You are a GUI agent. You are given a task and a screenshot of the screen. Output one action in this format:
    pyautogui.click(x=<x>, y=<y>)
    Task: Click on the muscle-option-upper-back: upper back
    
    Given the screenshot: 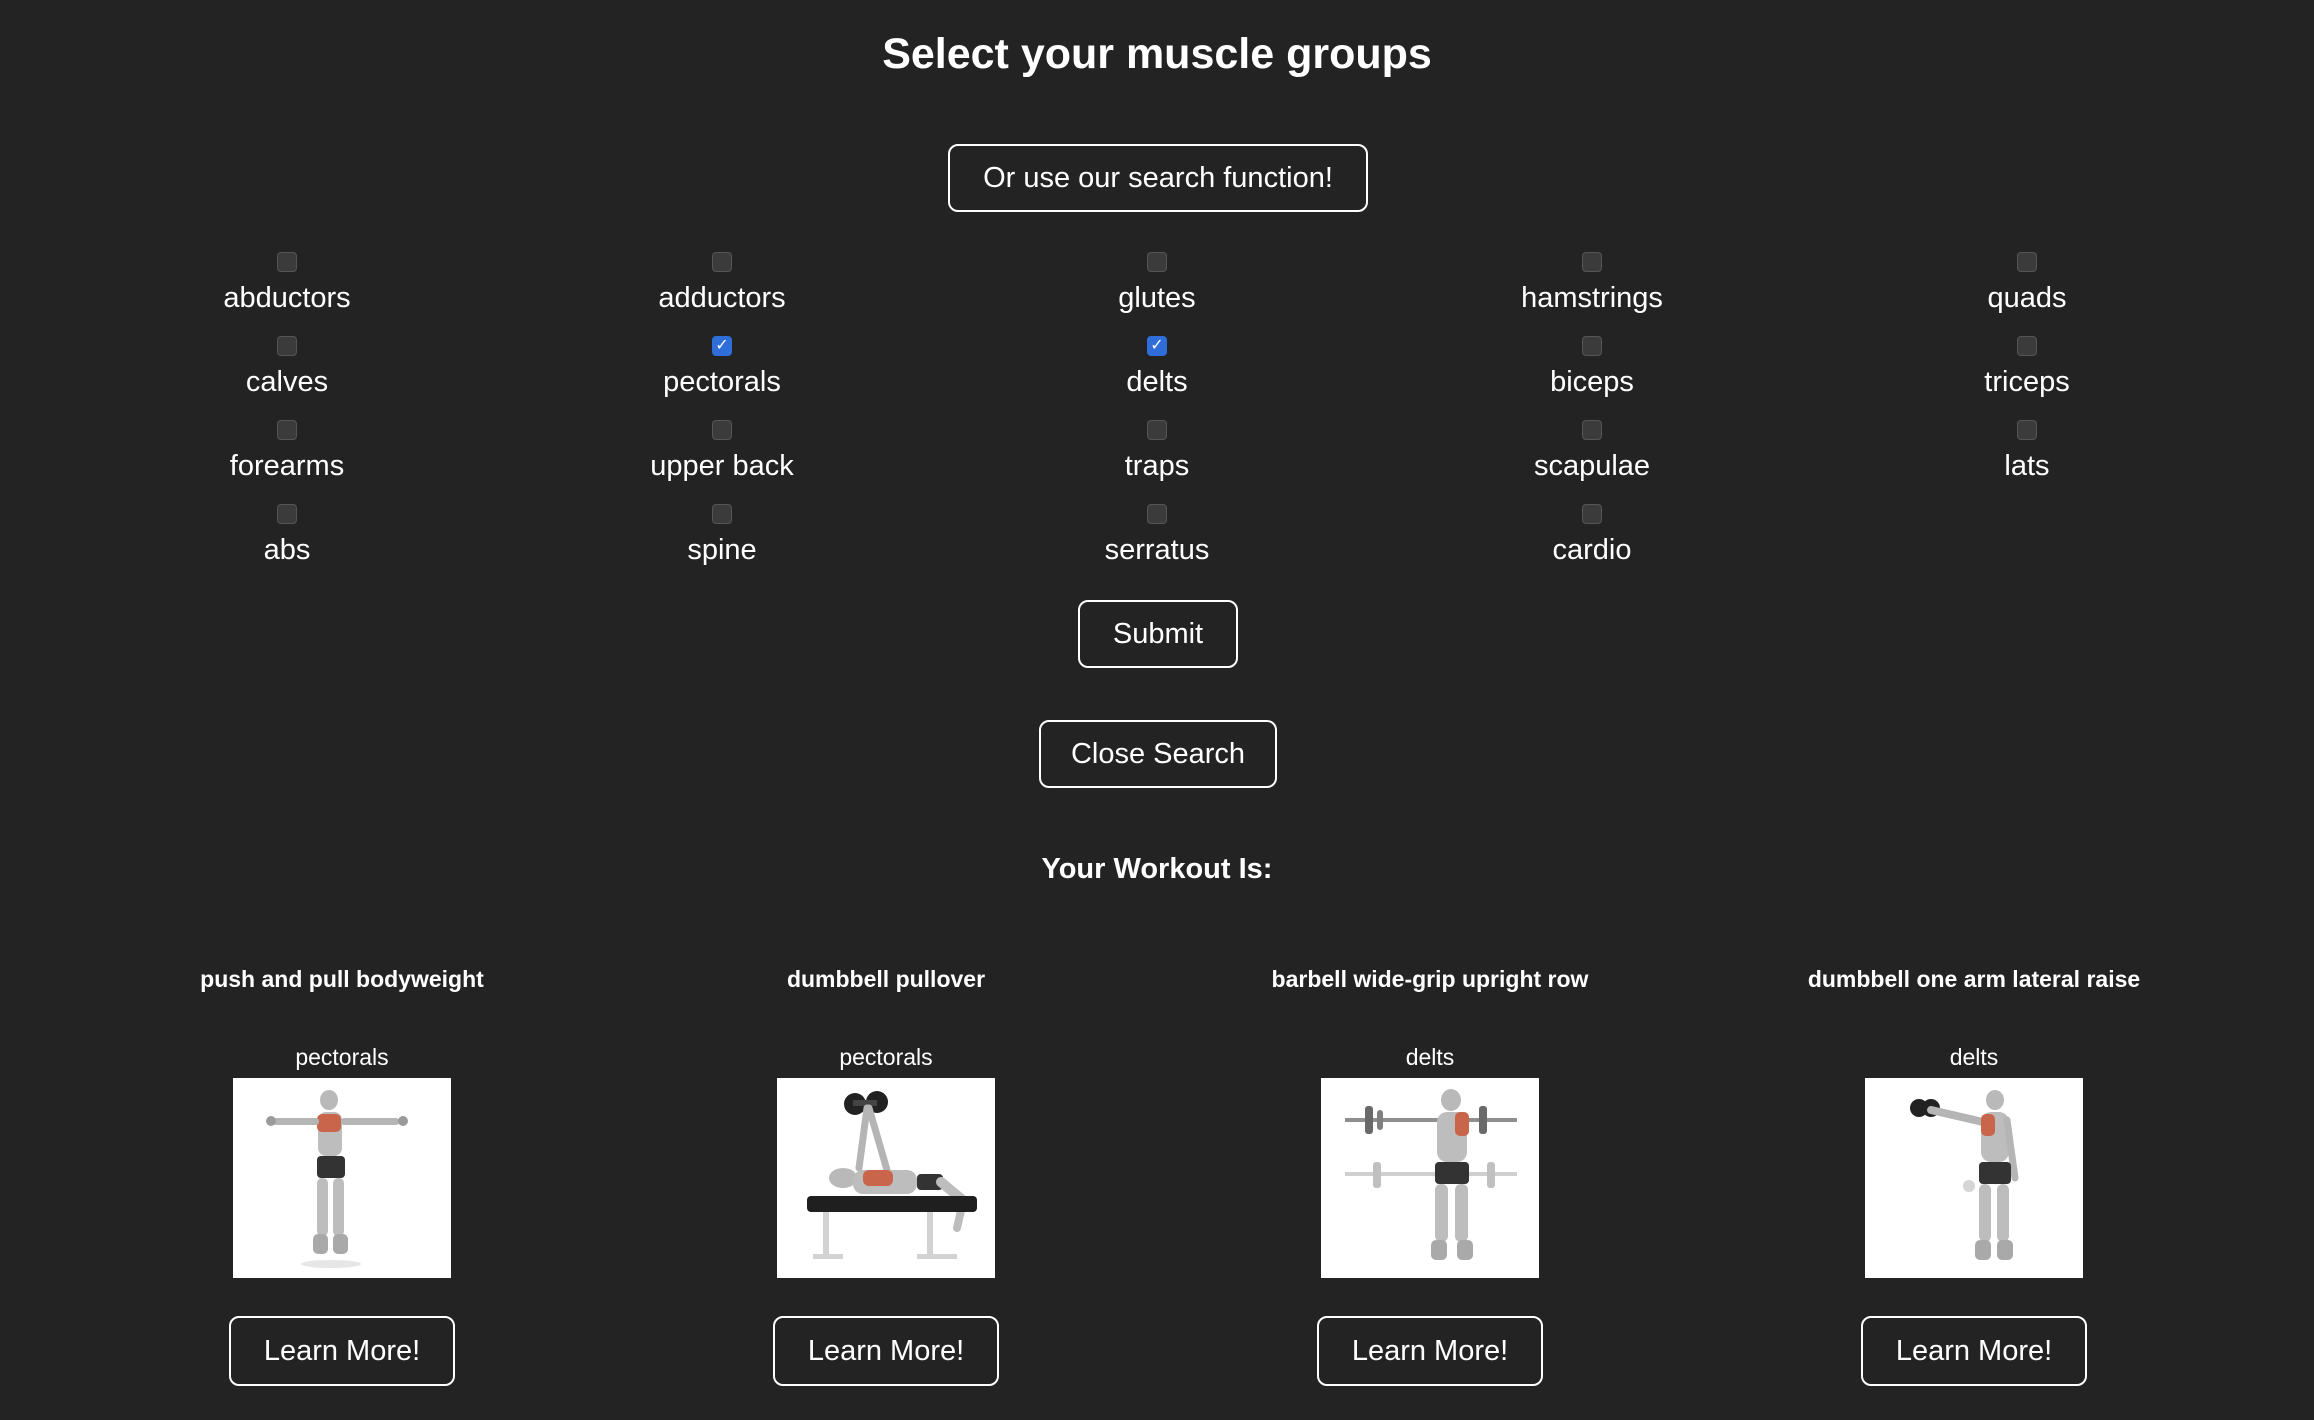 What is the action you would take?
    pyautogui.click(x=722, y=458)
    